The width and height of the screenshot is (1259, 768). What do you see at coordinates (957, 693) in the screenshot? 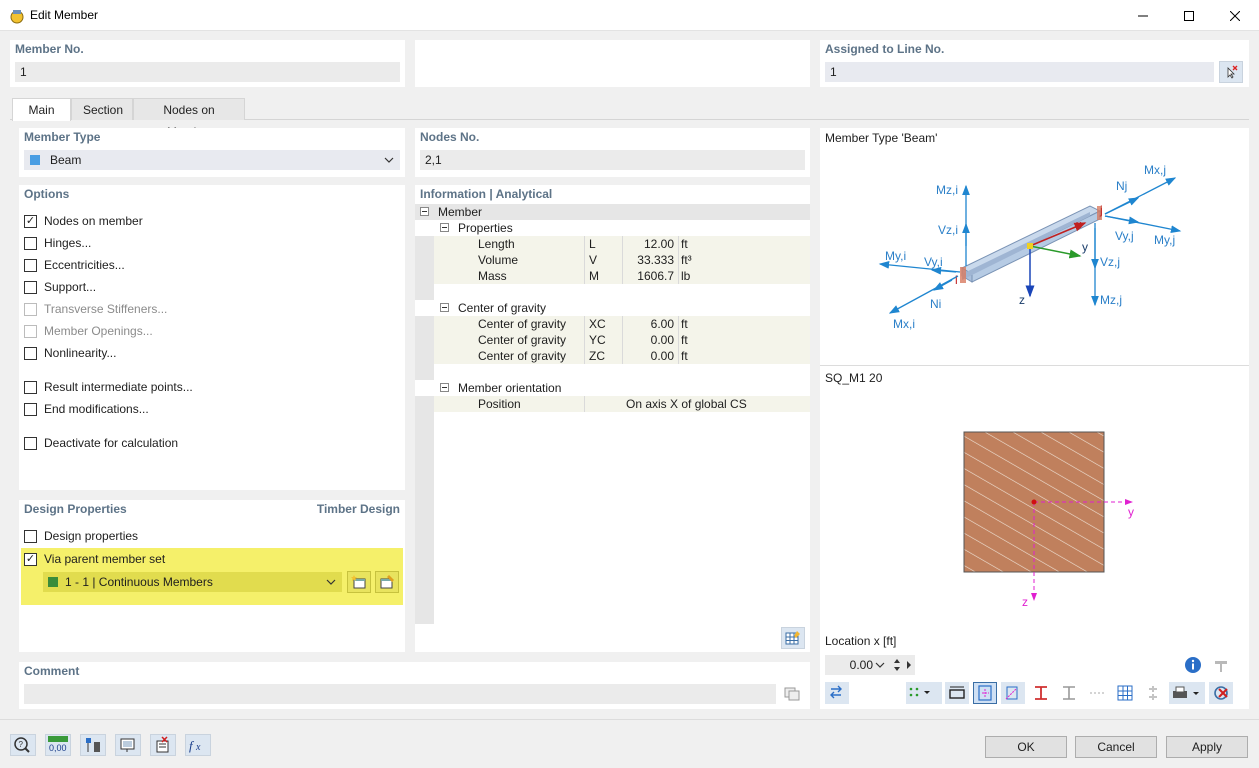
I see `section-size-button` at bounding box center [957, 693].